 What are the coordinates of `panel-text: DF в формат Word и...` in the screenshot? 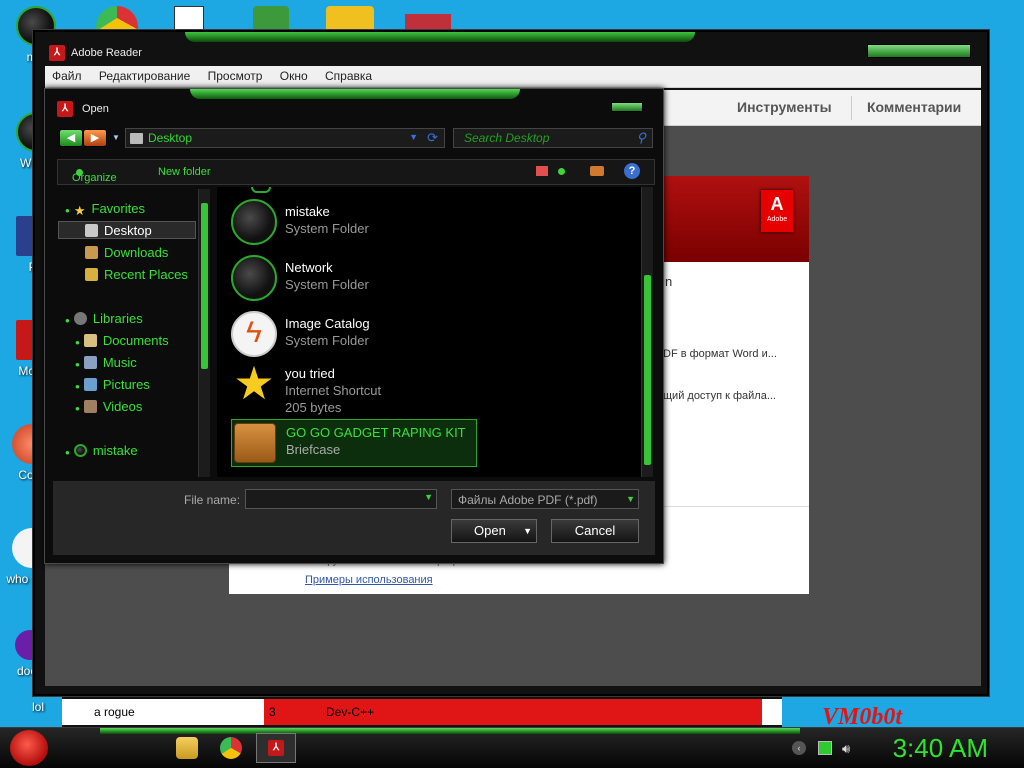 It's located at (720, 354).